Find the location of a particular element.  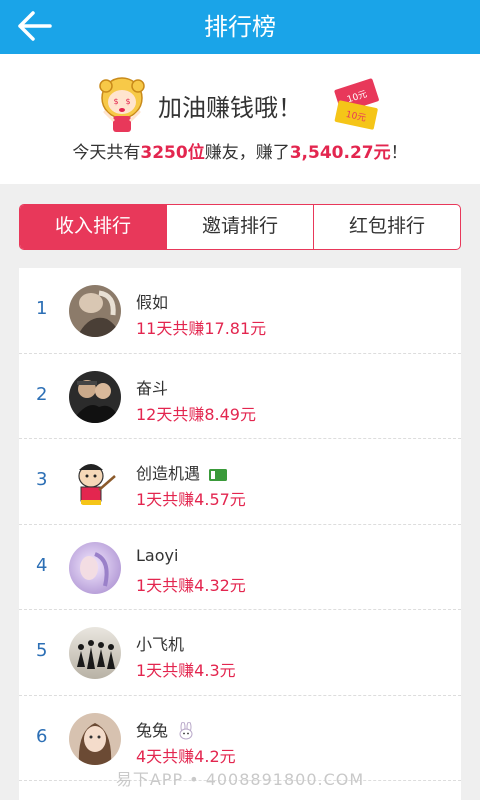

list-item: 4 Laoyi 1天共赚4.32元 is located at coordinates (240, 567).